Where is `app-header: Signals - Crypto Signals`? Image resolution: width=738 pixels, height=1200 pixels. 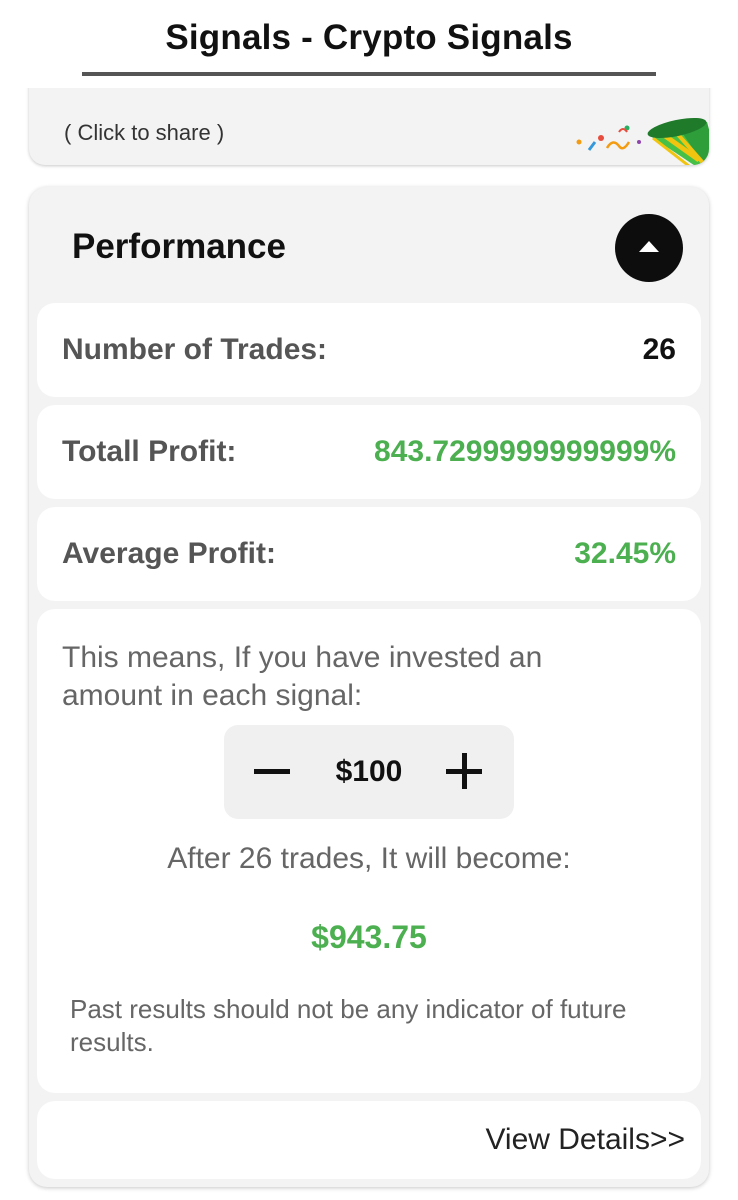 app-header: Signals - Crypto Signals is located at coordinates (369, 44).